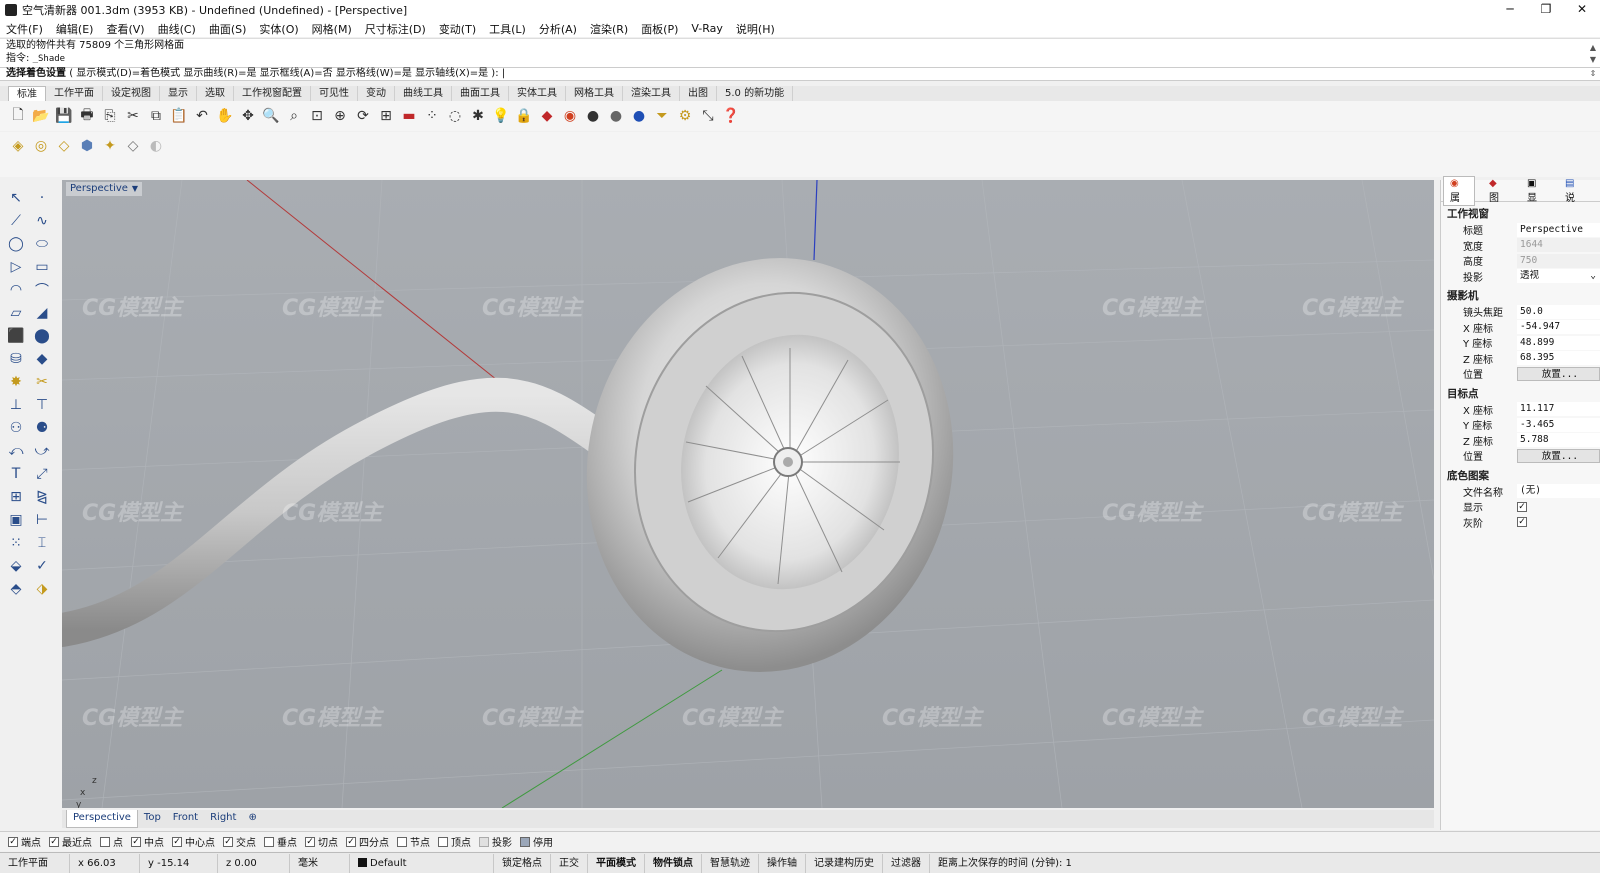  What do you see at coordinates (156, 116) in the screenshot?
I see `copy-icon: ⧉` at bounding box center [156, 116].